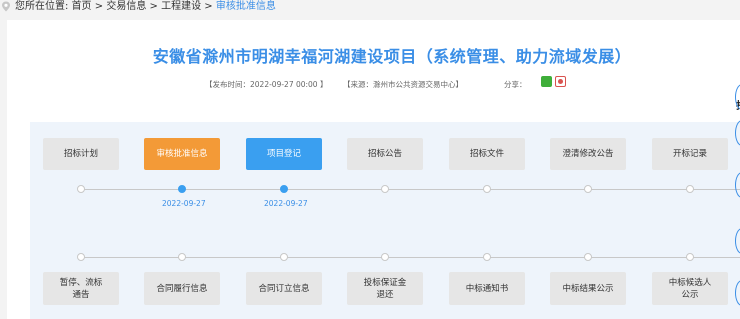 The height and width of the screenshot is (319, 740). Describe the element at coordinates (546, 81) in the screenshot. I see `wechat-icon` at that location.